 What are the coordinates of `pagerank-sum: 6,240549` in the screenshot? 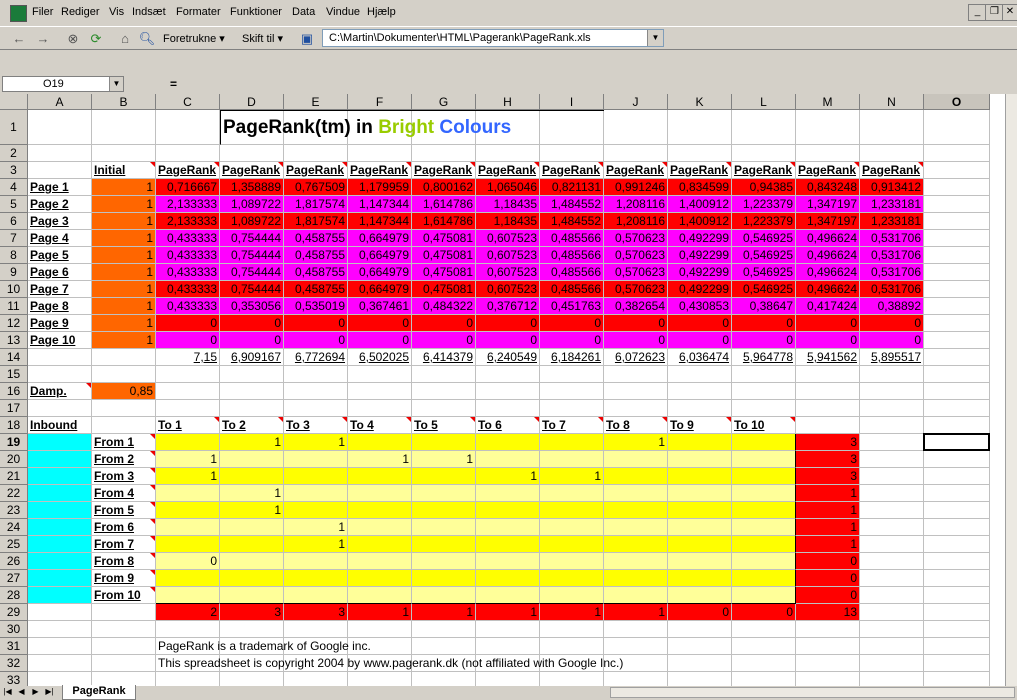 It's located at (508, 357).